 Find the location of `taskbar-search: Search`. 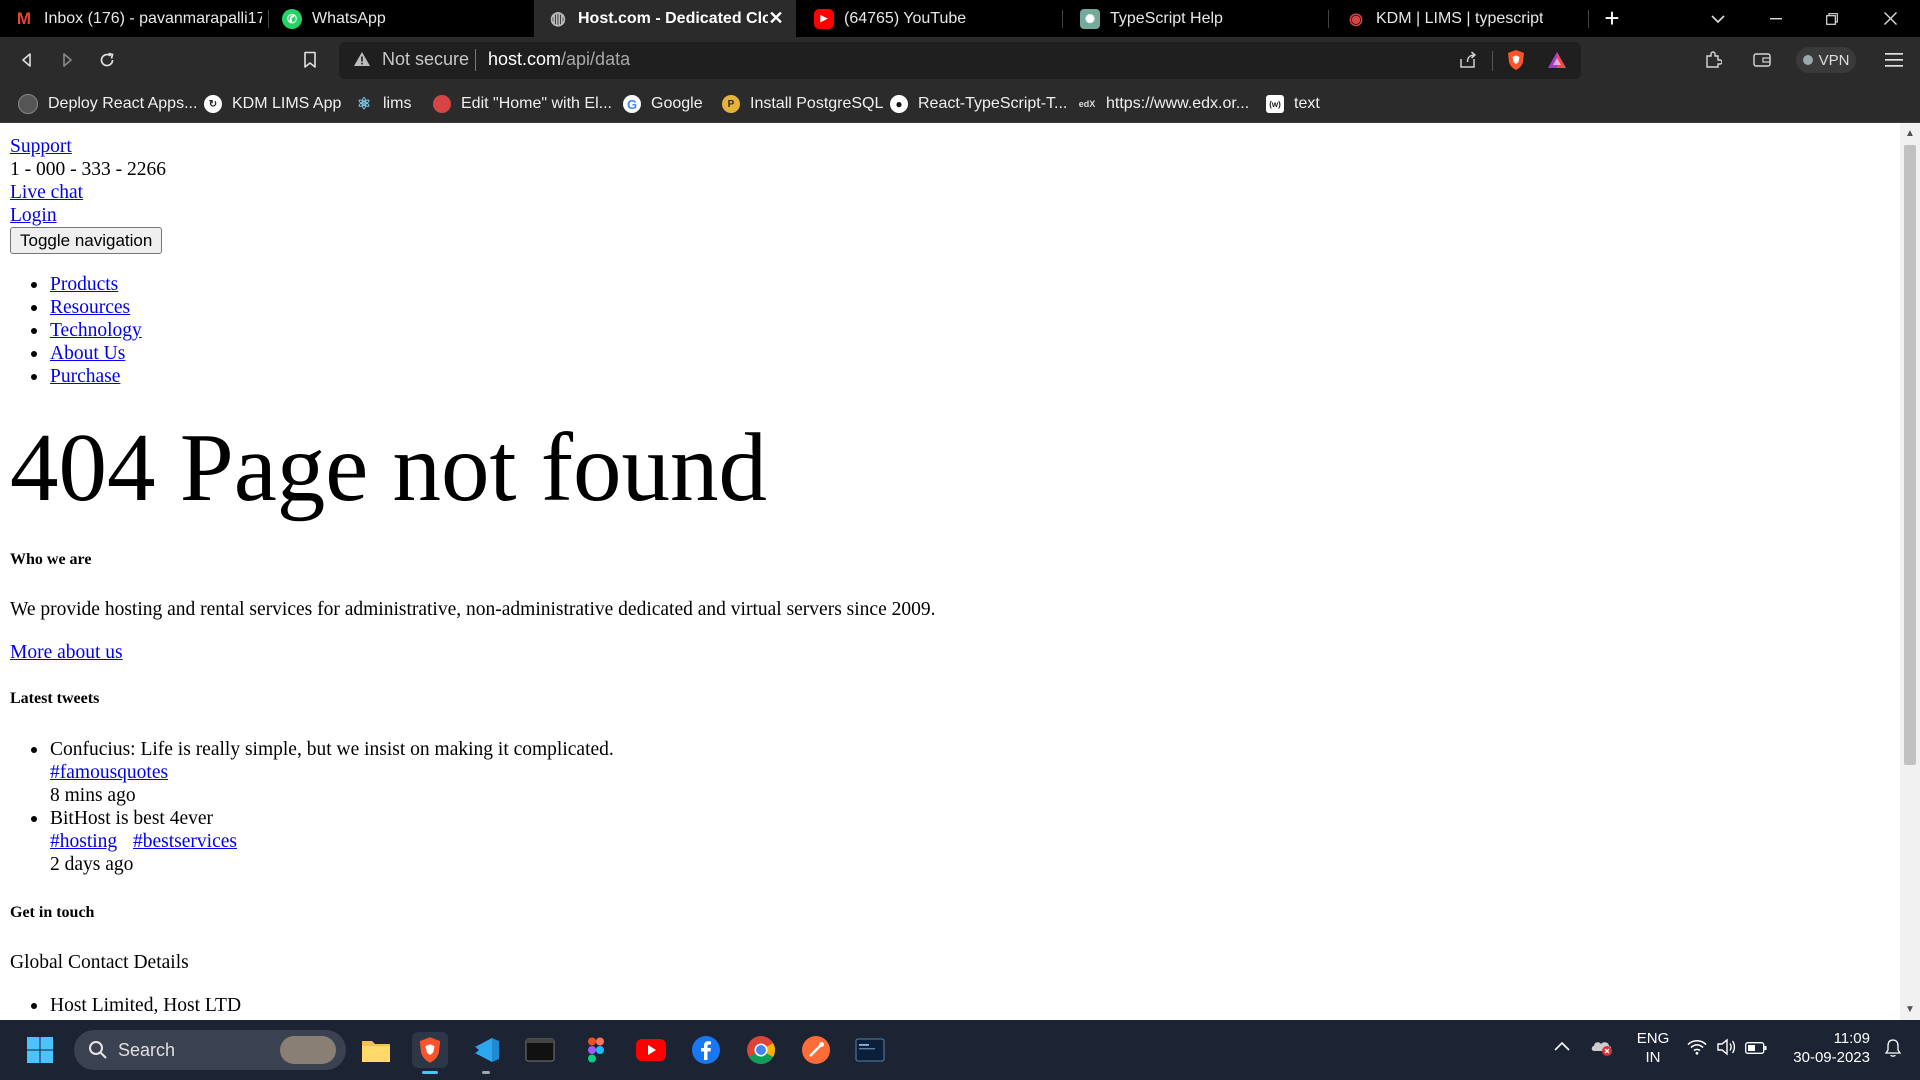

taskbar-search: Search is located at coordinates (210, 1050).